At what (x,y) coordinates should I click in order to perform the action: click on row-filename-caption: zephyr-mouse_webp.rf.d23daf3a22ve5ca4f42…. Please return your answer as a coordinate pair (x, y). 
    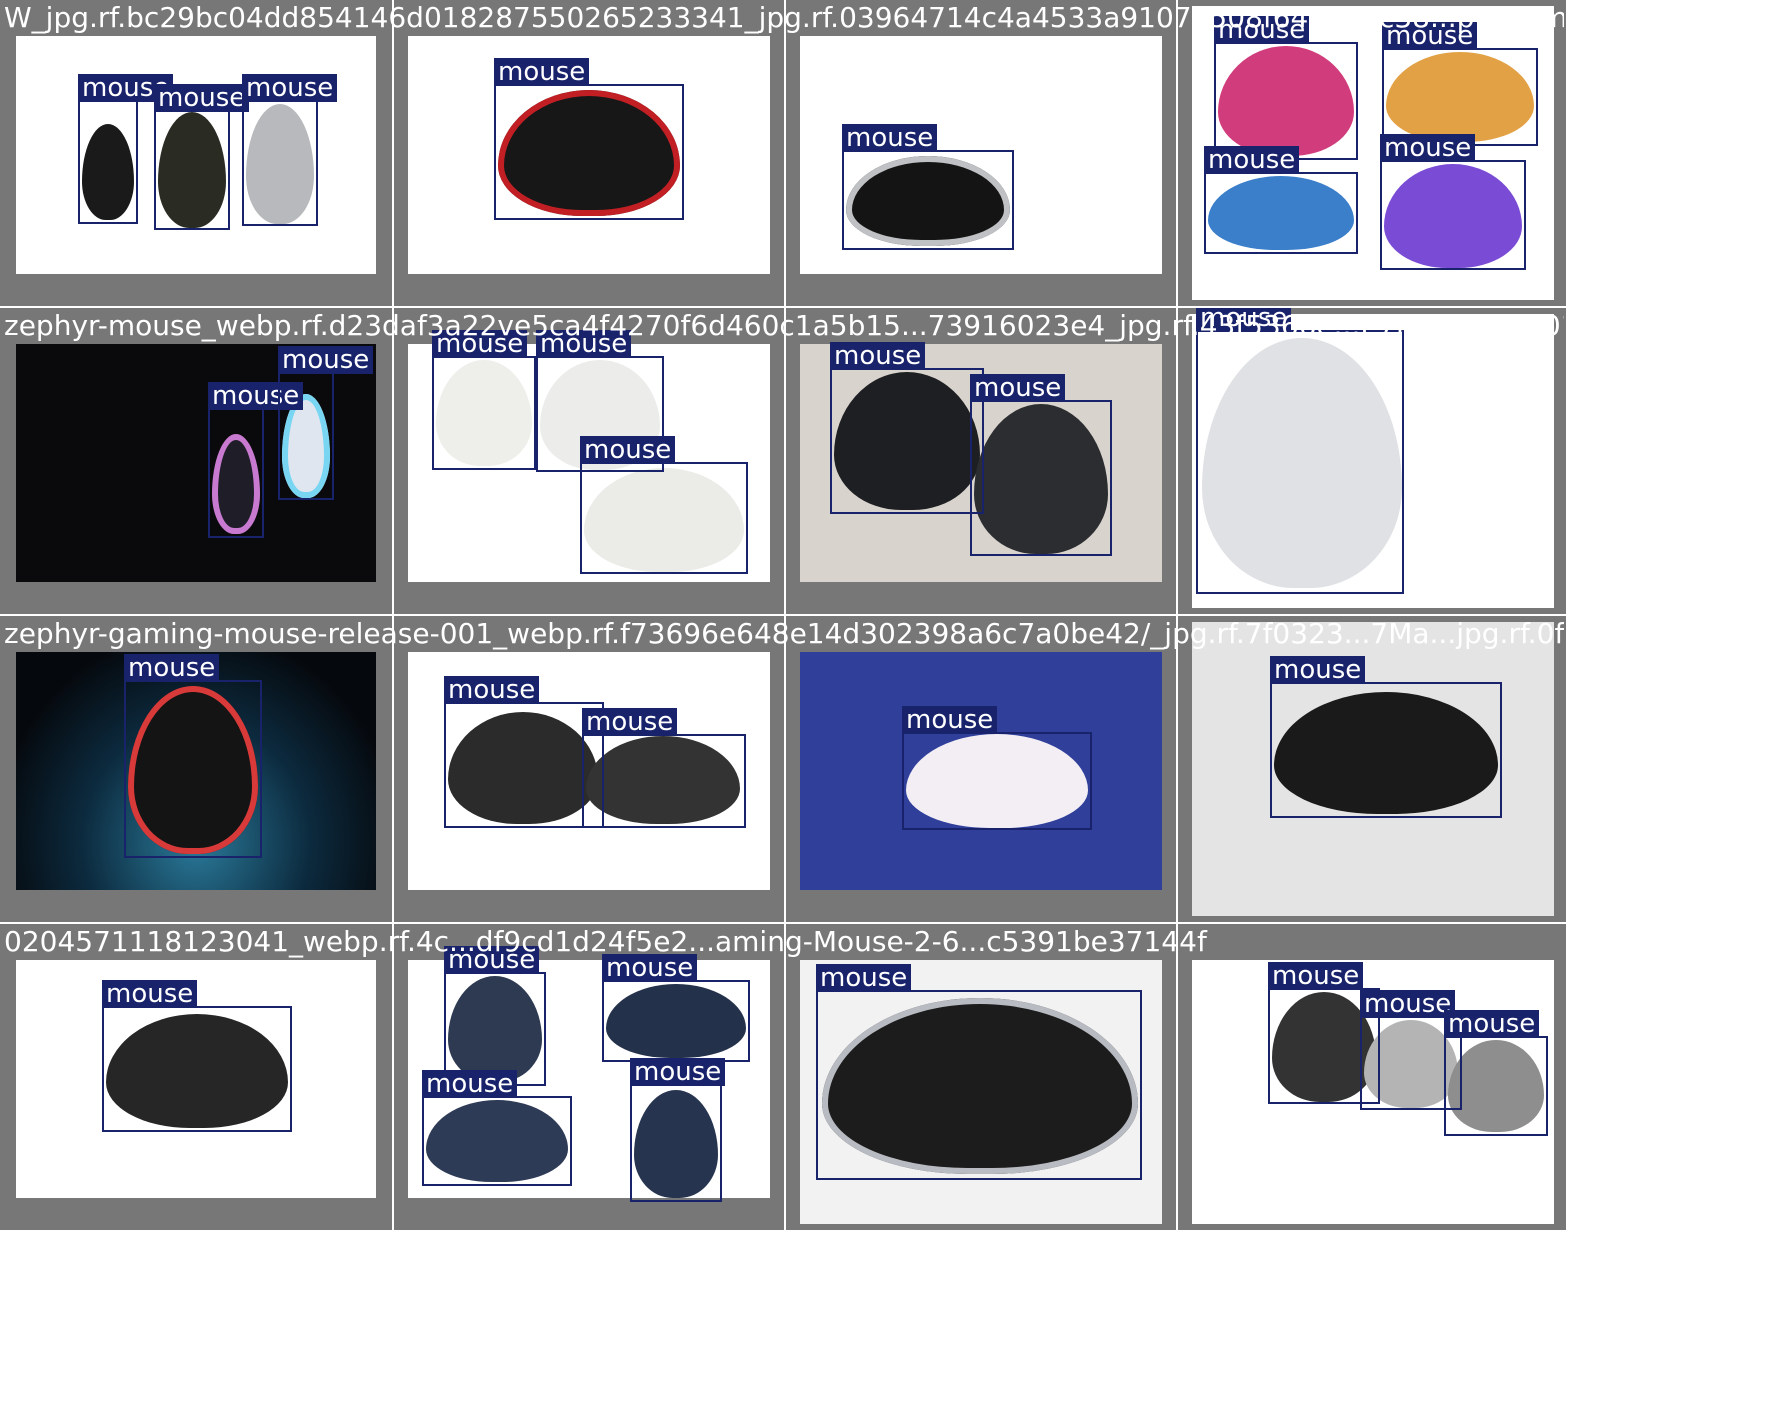
    Looking at the image, I should click on (784, 325).